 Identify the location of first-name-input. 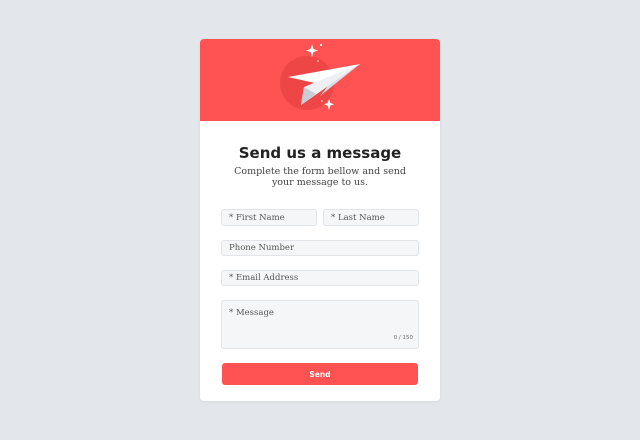
(269, 217).